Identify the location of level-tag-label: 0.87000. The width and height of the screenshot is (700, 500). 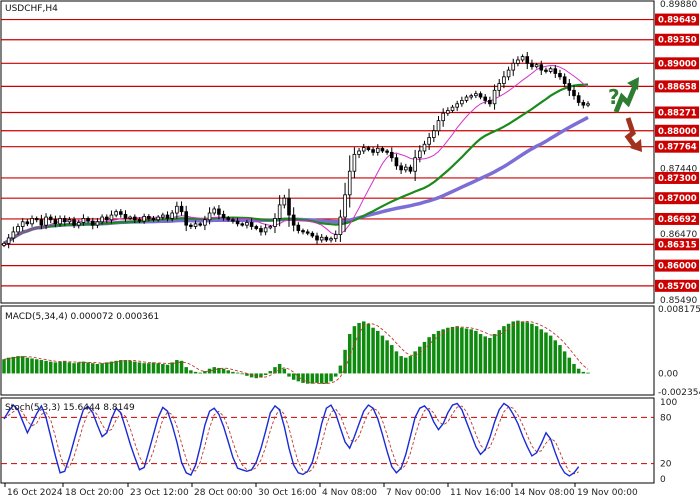
(677, 199).